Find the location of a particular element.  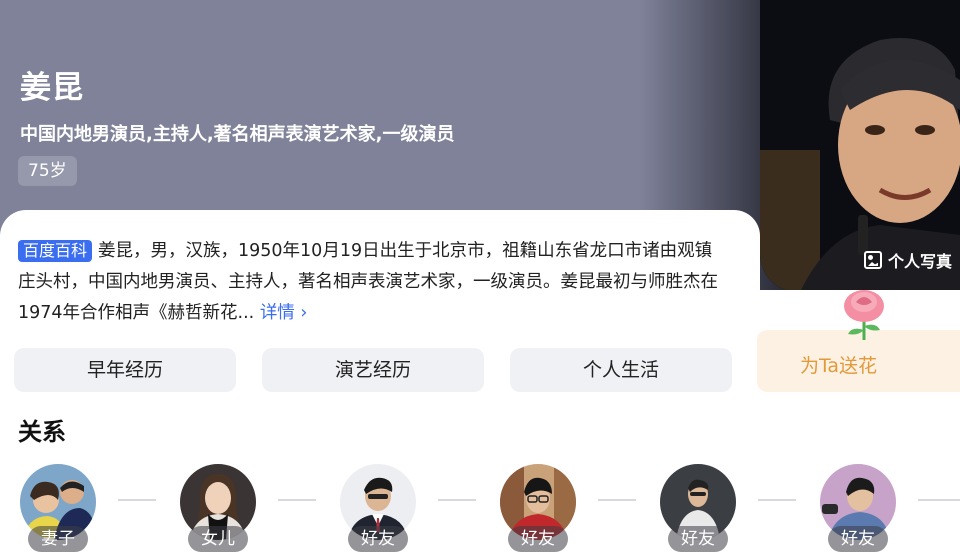

photo-album-label: 个人写真 is located at coordinates (920, 261).